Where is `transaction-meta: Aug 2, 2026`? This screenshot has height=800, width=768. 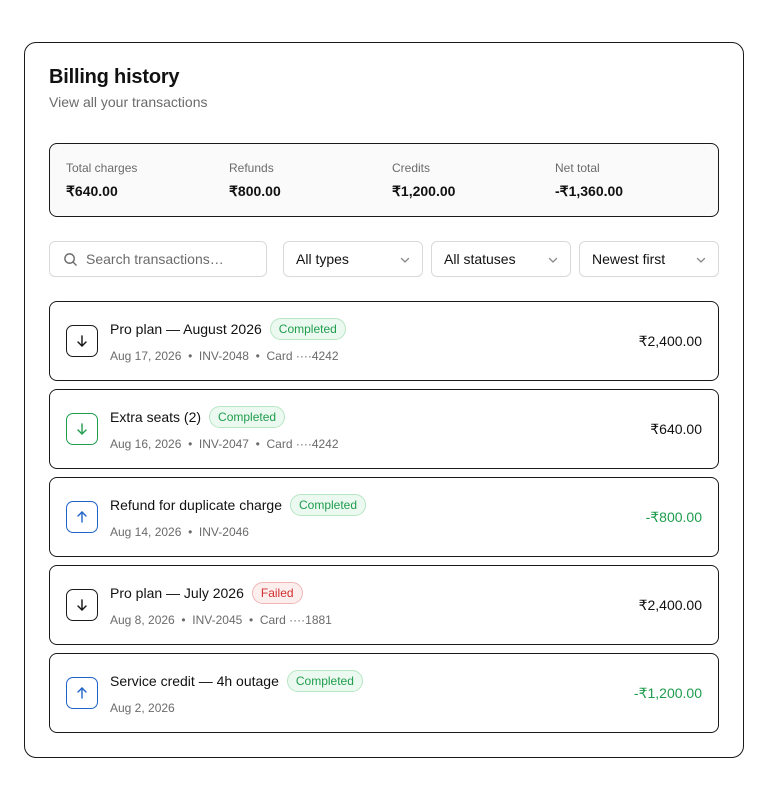 transaction-meta: Aug 2, 2026 is located at coordinates (142, 708).